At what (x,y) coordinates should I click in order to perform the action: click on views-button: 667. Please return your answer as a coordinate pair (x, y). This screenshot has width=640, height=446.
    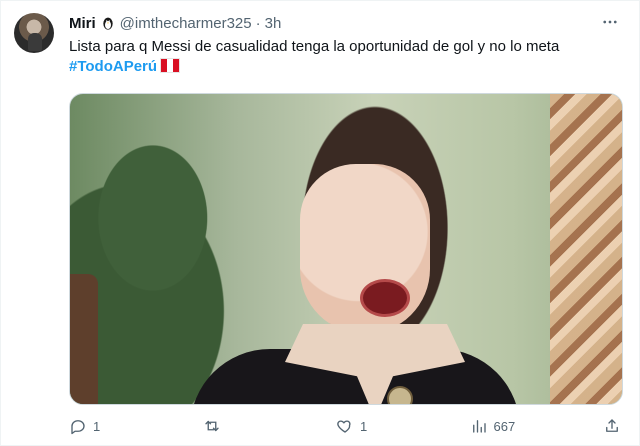
    Looking at the image, I should click on (510, 426).